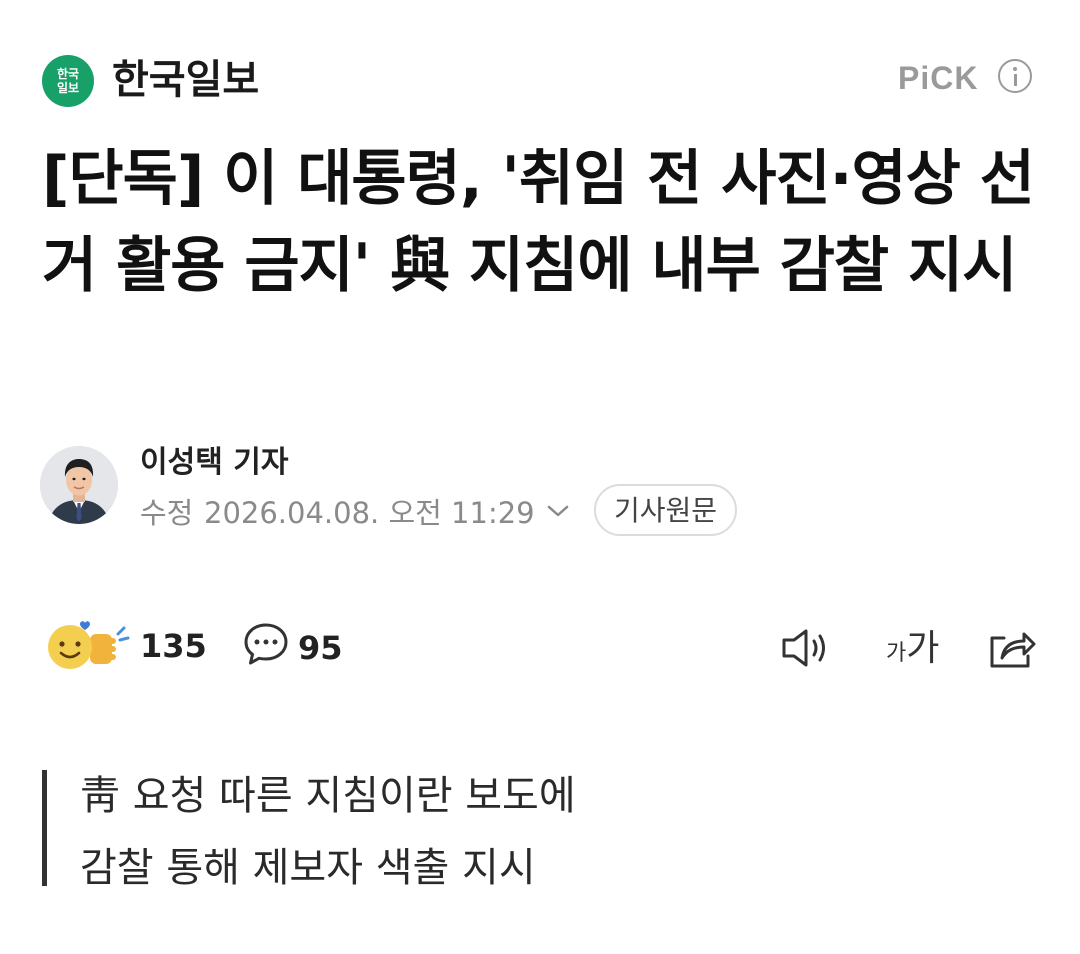  What do you see at coordinates (185, 80) in the screenshot?
I see `press-name: 한국일보` at bounding box center [185, 80].